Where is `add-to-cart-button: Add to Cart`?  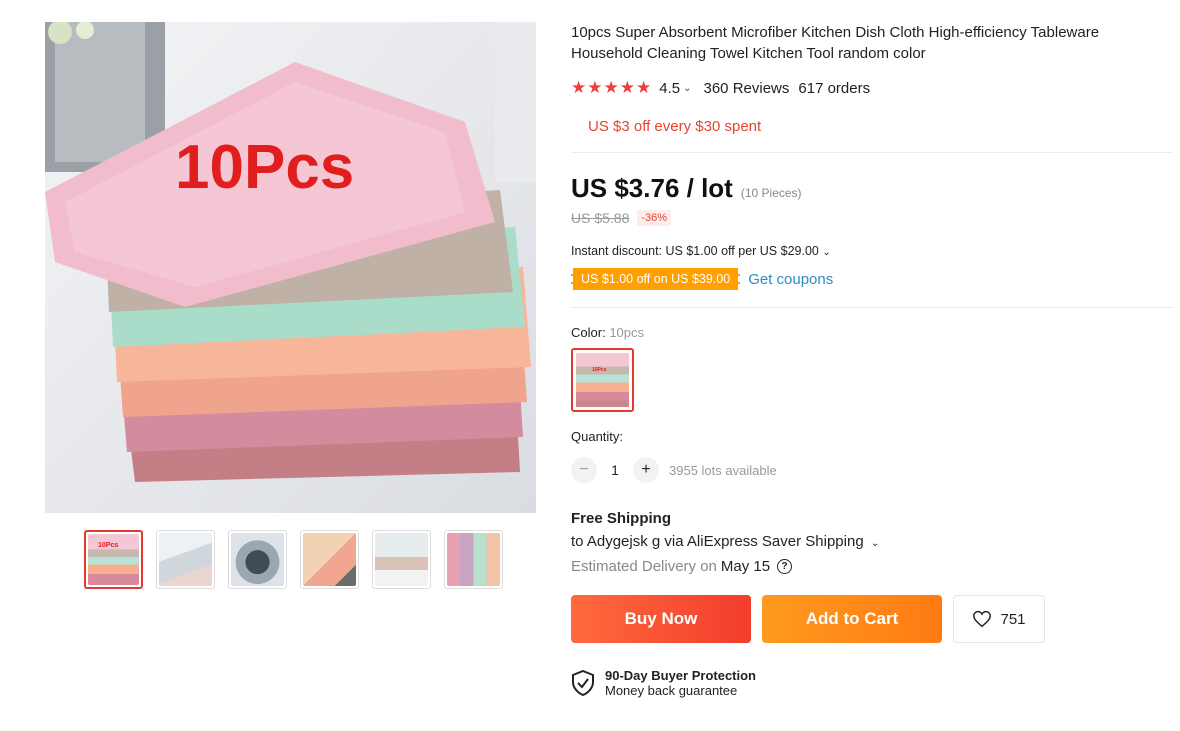
add-to-cart-button: Add to Cart is located at coordinates (852, 619).